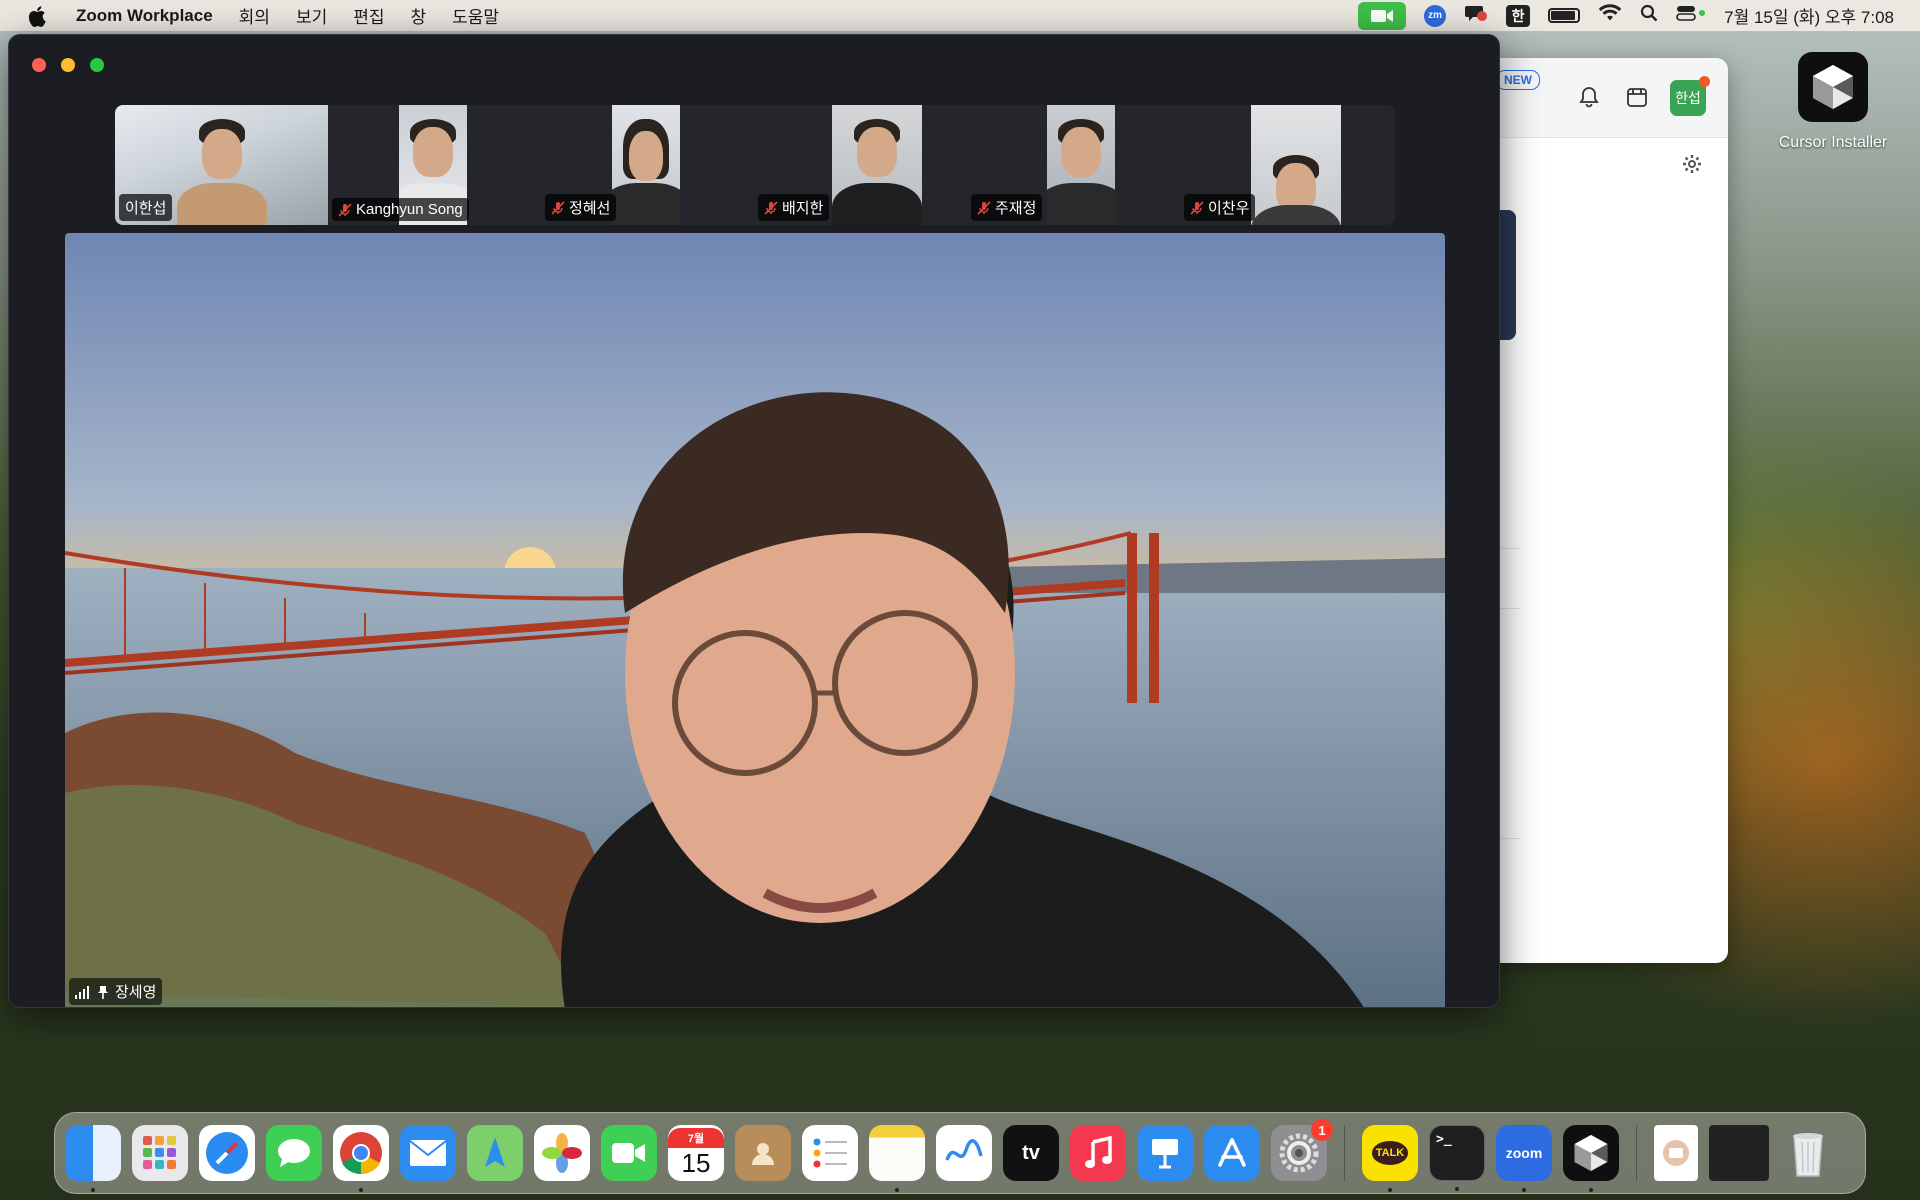 This screenshot has width=1920, height=1200. I want to click on new-badge: NEW, so click(1518, 80).